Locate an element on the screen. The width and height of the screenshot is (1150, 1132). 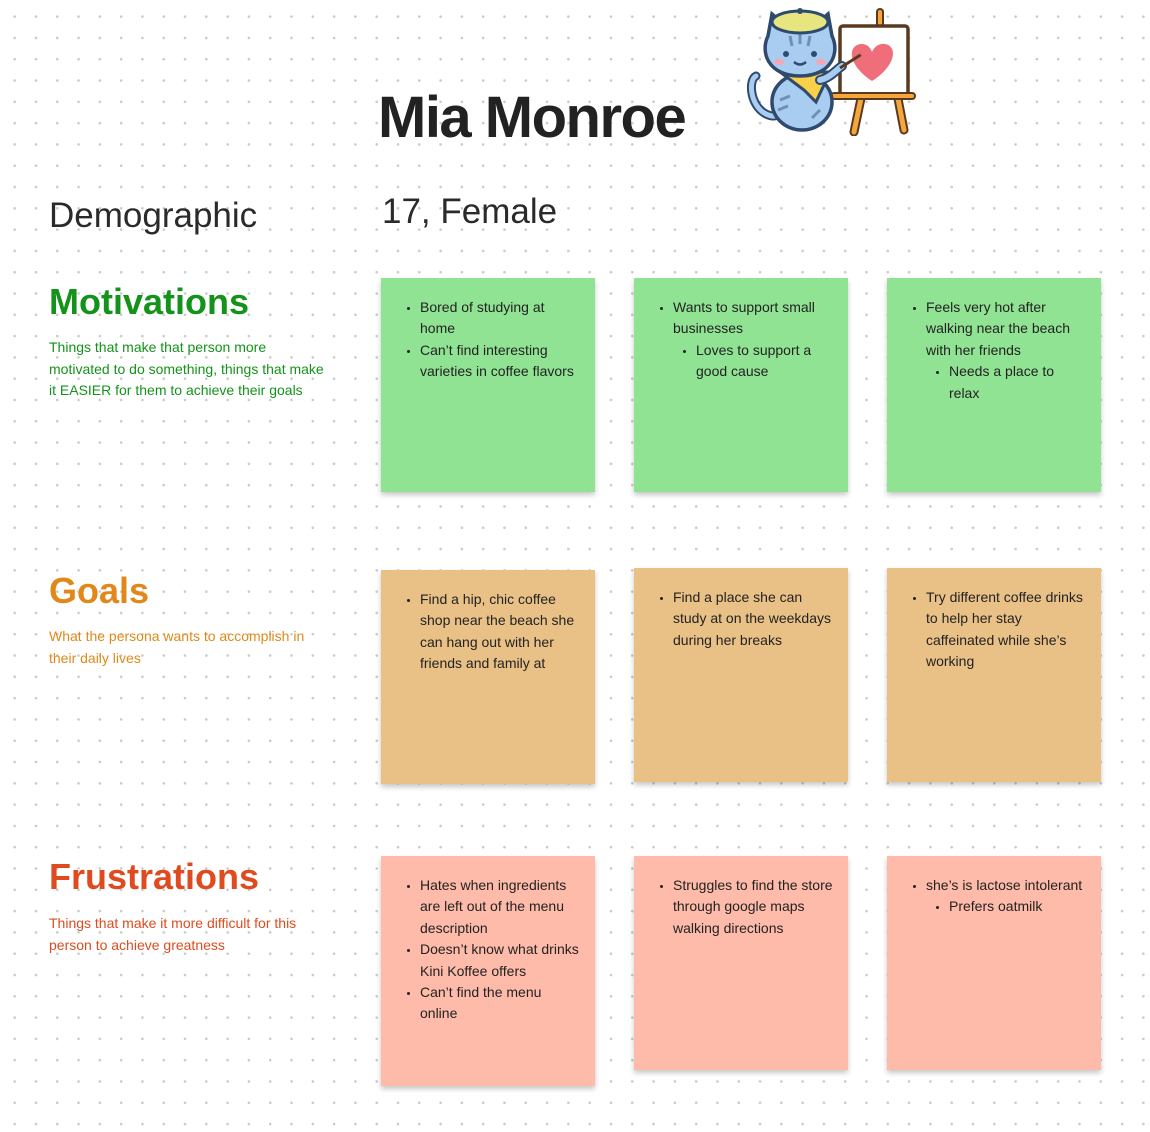
note-subitem: Loves to support a good cause is located at coordinates (765, 361).